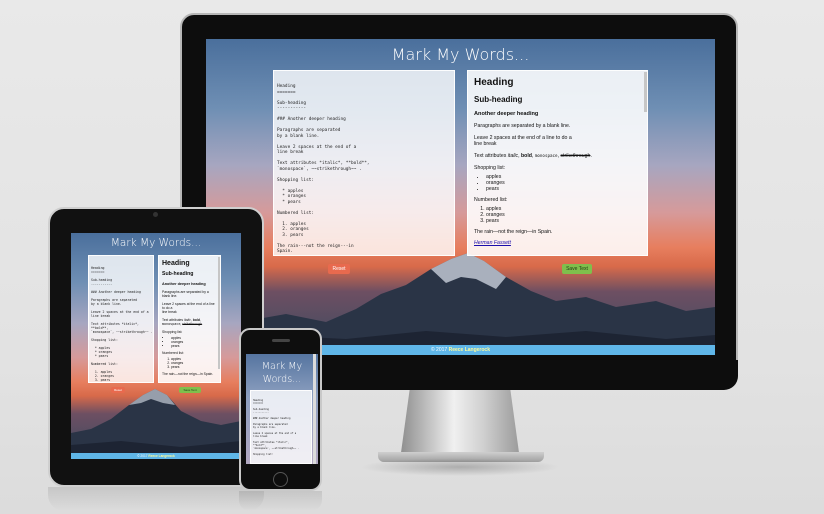 The height and width of the screenshot is (514, 824). Describe the element at coordinates (491, 156) in the screenshot. I see `attr-prefix: Text attributes` at that location.